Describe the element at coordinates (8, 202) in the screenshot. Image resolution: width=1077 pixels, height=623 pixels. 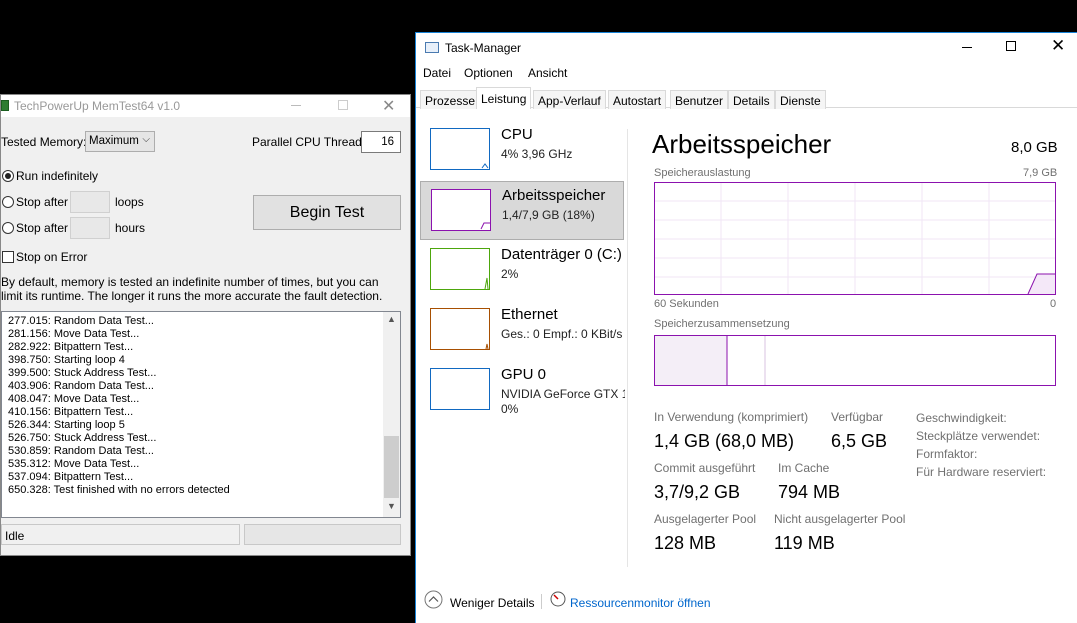
I see `stop-after-loops-radio` at that location.